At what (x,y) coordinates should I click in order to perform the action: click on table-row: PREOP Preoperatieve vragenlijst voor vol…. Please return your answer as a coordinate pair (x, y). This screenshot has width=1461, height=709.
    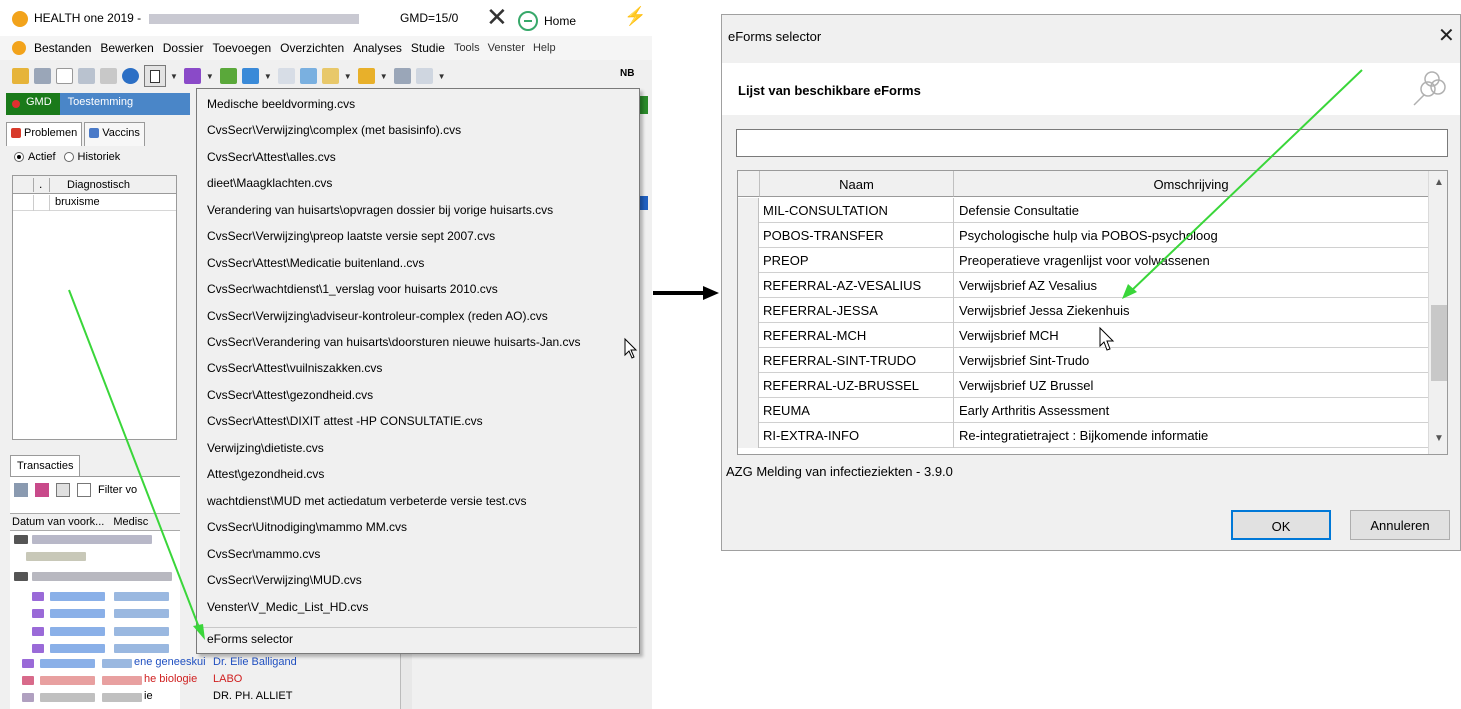
    Looking at the image, I should click on (1083, 260).